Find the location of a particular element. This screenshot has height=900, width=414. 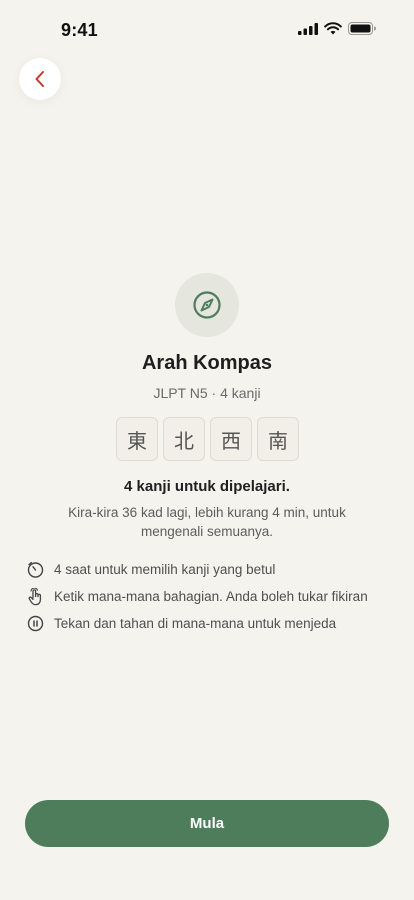

status-icons is located at coordinates (337, 28).